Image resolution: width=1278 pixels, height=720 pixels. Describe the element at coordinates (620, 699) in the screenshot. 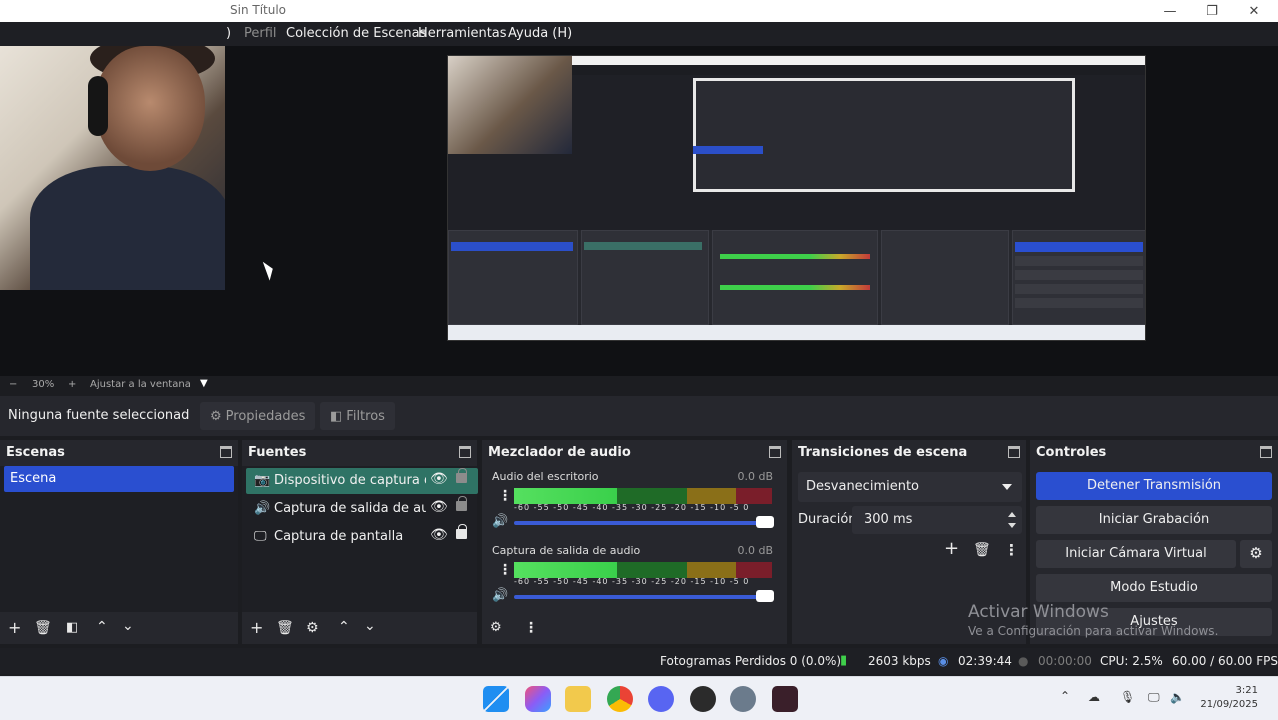

I see `chrome-icon` at that location.